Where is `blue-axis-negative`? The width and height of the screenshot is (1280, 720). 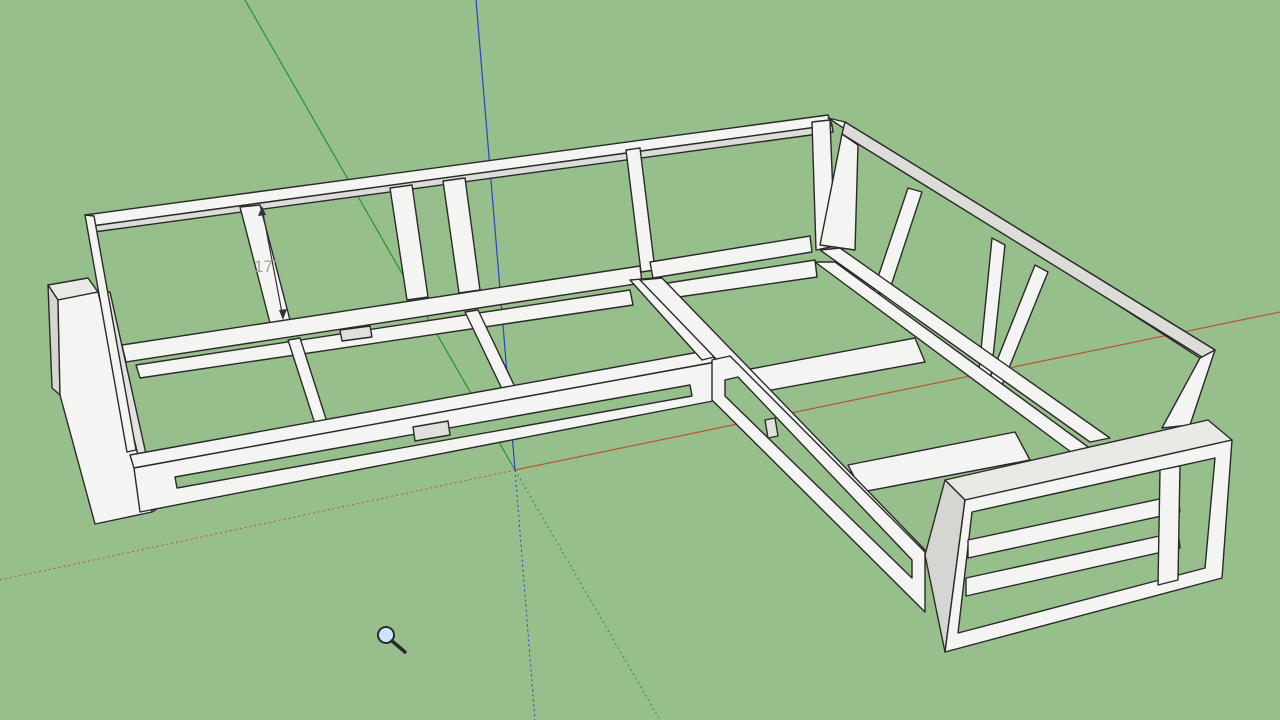 blue-axis-negative is located at coordinates (525, 594).